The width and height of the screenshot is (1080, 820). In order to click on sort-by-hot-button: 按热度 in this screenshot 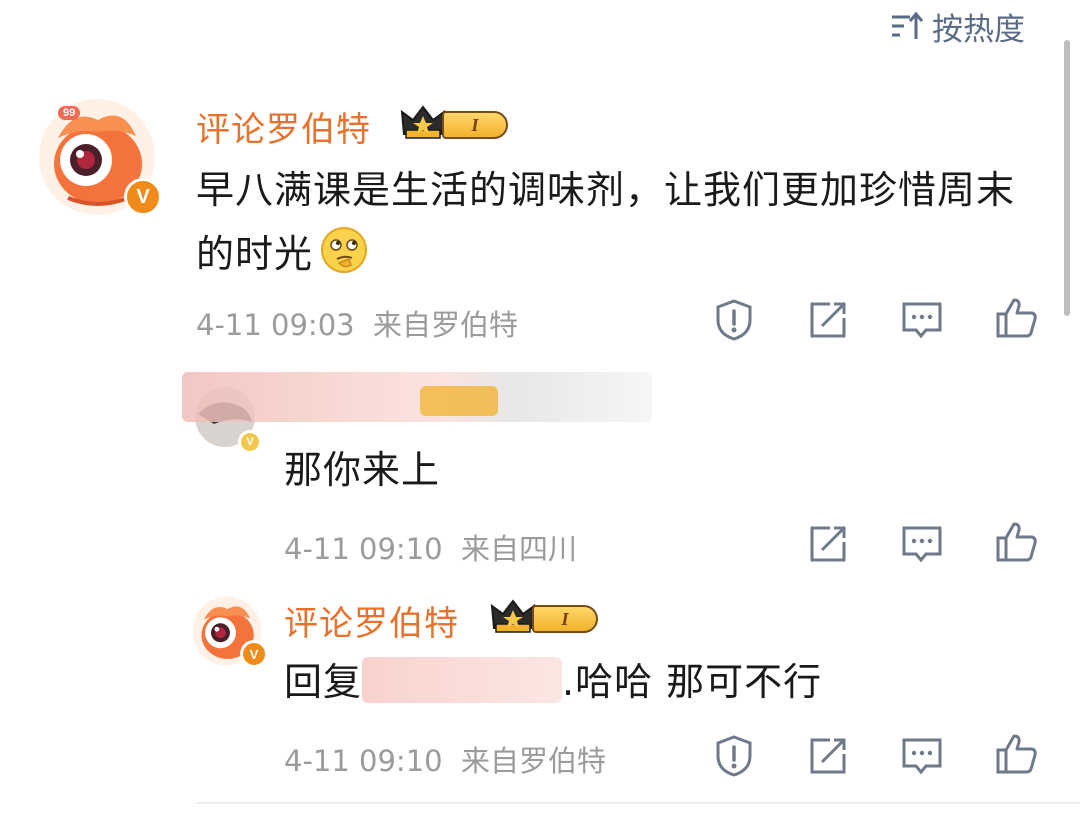, I will do `click(957, 27)`.